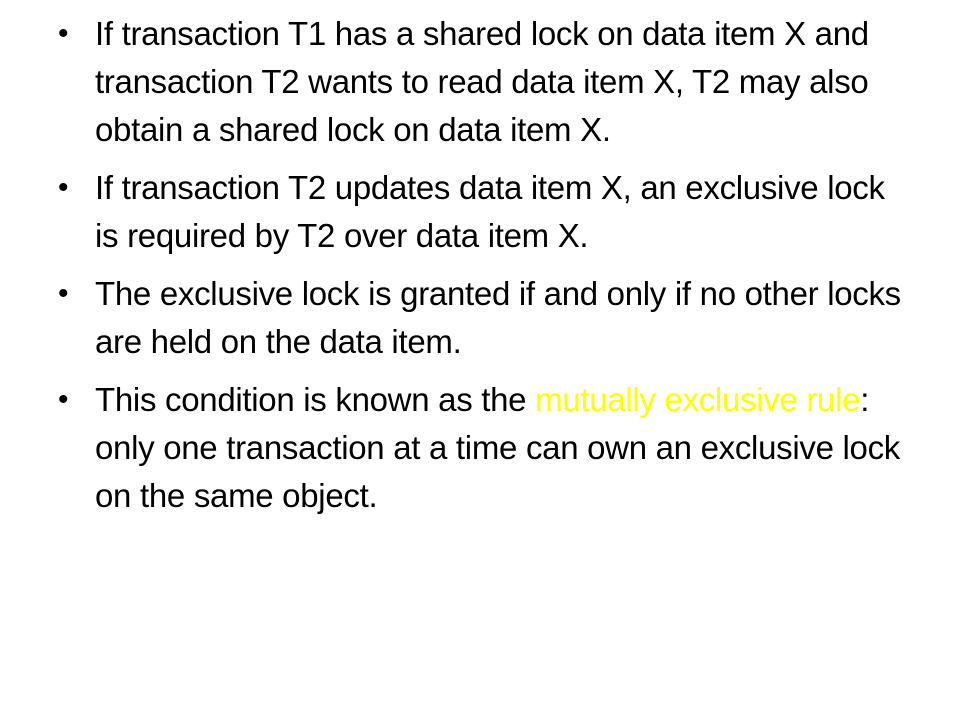 The height and width of the screenshot is (720, 960). Describe the element at coordinates (315, 399) in the screenshot. I see `bullet-text-before: This condition is known as the` at that location.